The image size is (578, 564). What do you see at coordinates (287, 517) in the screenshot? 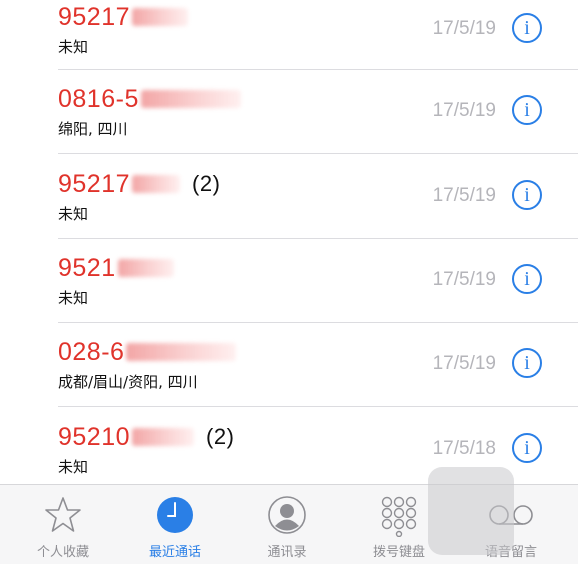
I see `contacts-icon` at bounding box center [287, 517].